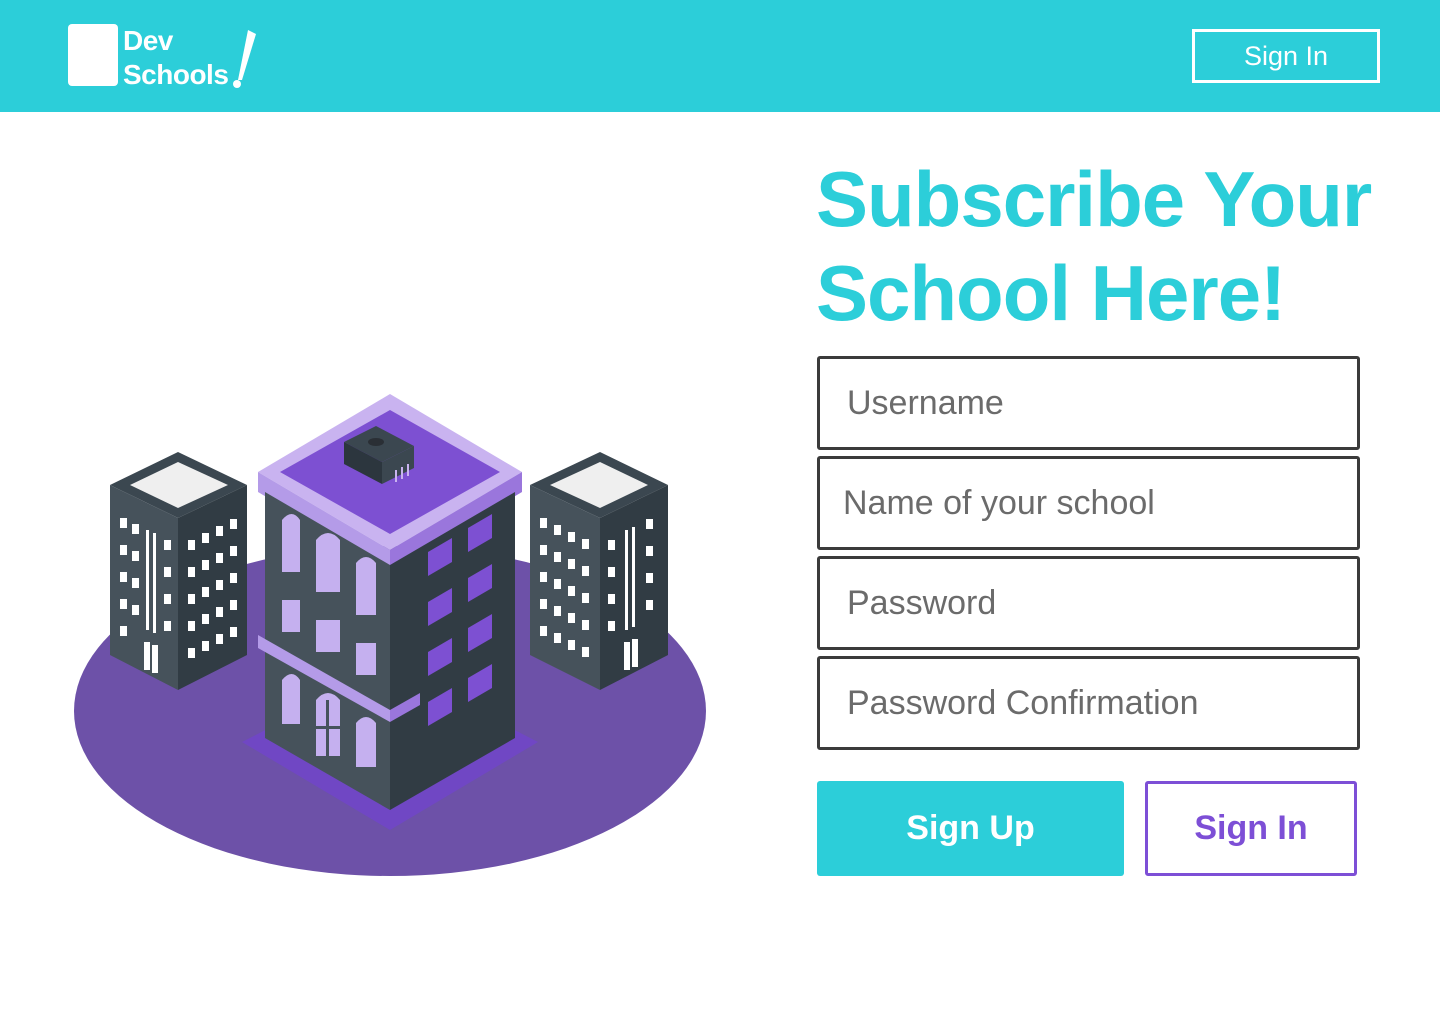 This screenshot has height=1024, width=1440. What do you see at coordinates (176, 58) in the screenshot?
I see `logo-text: Dev Schools` at bounding box center [176, 58].